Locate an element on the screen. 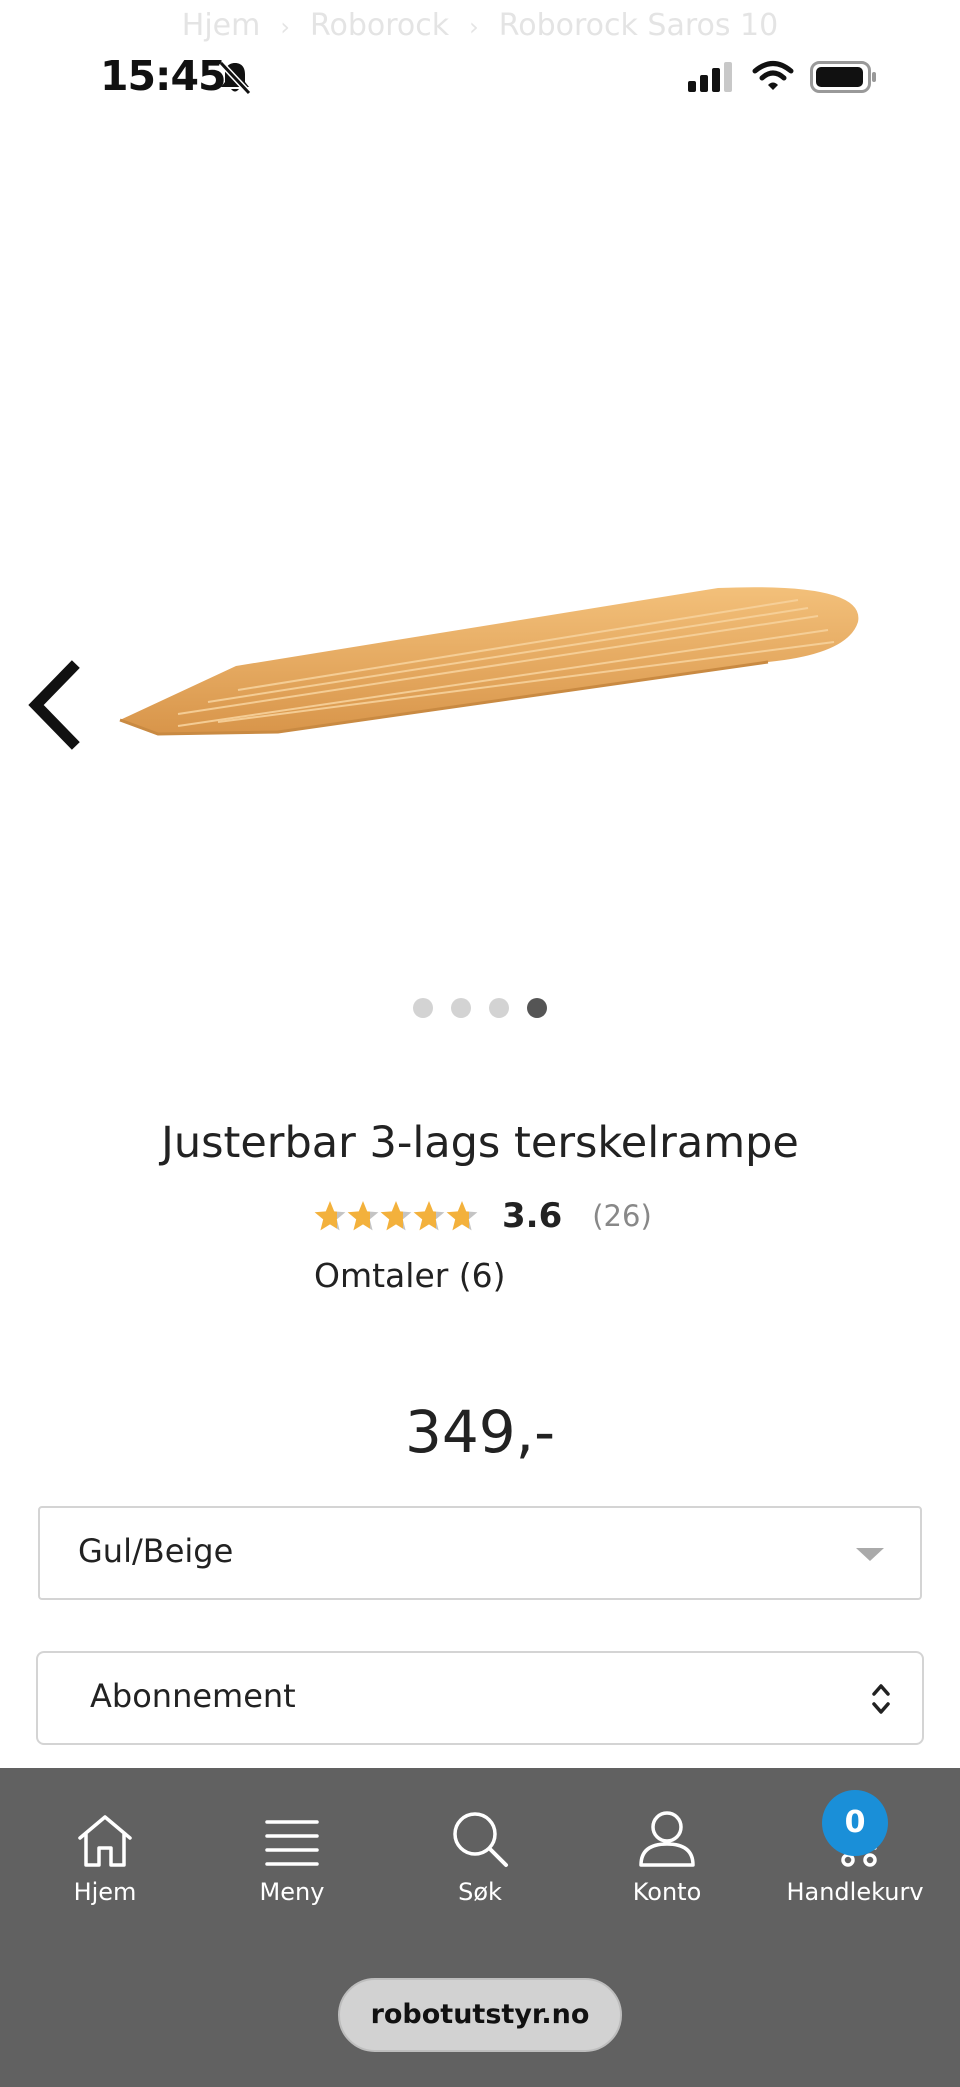 This screenshot has height=2087, width=960. rating-count: (26) is located at coordinates (622, 1216).